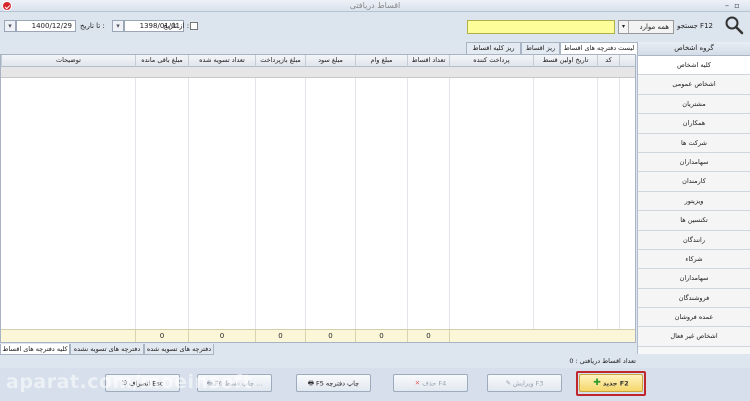 The width and height of the screenshot is (750, 401). What do you see at coordinates (179, 349) in the screenshot?
I see `tab-settled-booklets: دفترچه های تسویه شده` at bounding box center [179, 349].